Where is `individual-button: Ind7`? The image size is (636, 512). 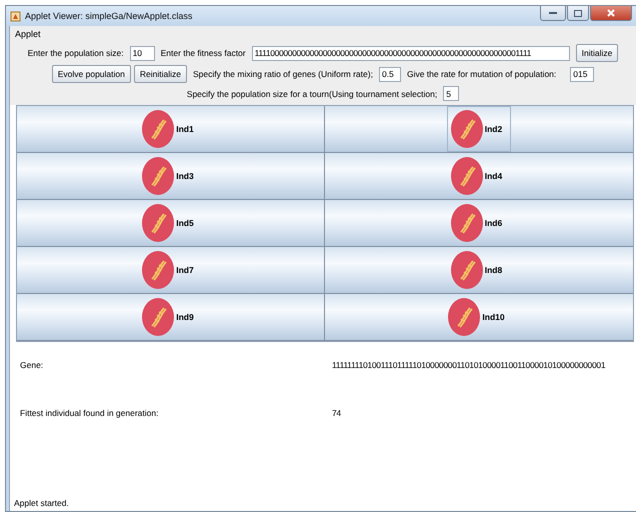 individual-button: Ind7 is located at coordinates (171, 270).